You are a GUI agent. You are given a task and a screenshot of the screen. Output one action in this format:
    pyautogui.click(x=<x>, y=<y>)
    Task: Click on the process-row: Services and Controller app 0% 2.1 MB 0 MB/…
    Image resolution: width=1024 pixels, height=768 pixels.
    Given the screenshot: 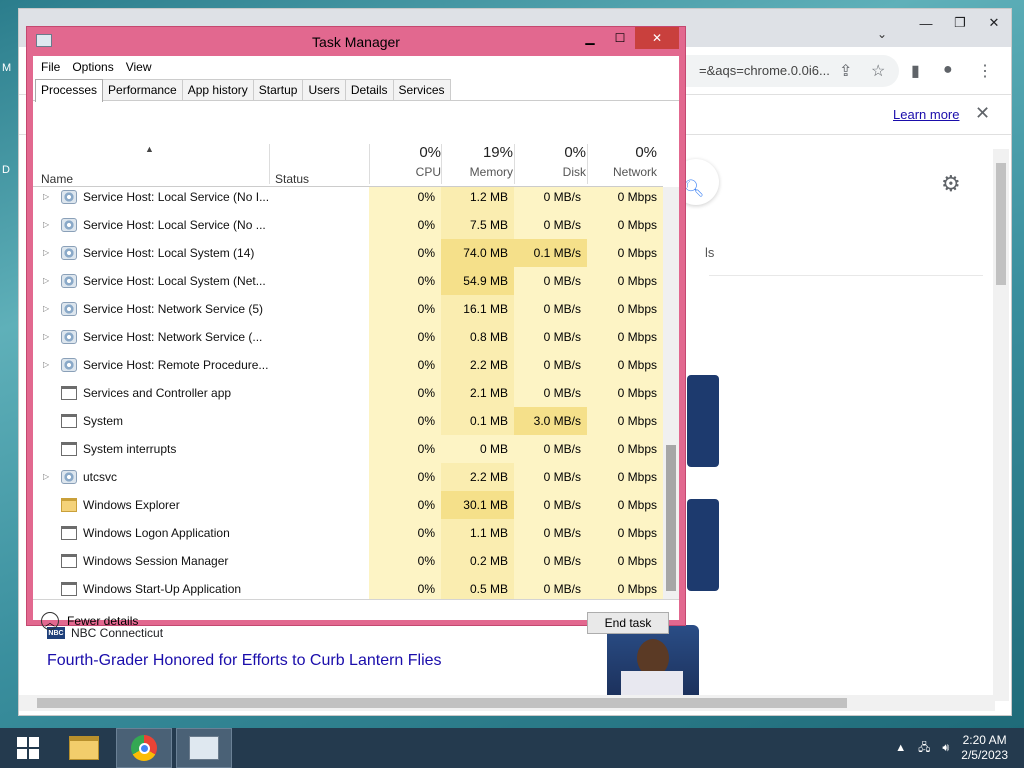 What is the action you would take?
    pyautogui.click(x=348, y=393)
    